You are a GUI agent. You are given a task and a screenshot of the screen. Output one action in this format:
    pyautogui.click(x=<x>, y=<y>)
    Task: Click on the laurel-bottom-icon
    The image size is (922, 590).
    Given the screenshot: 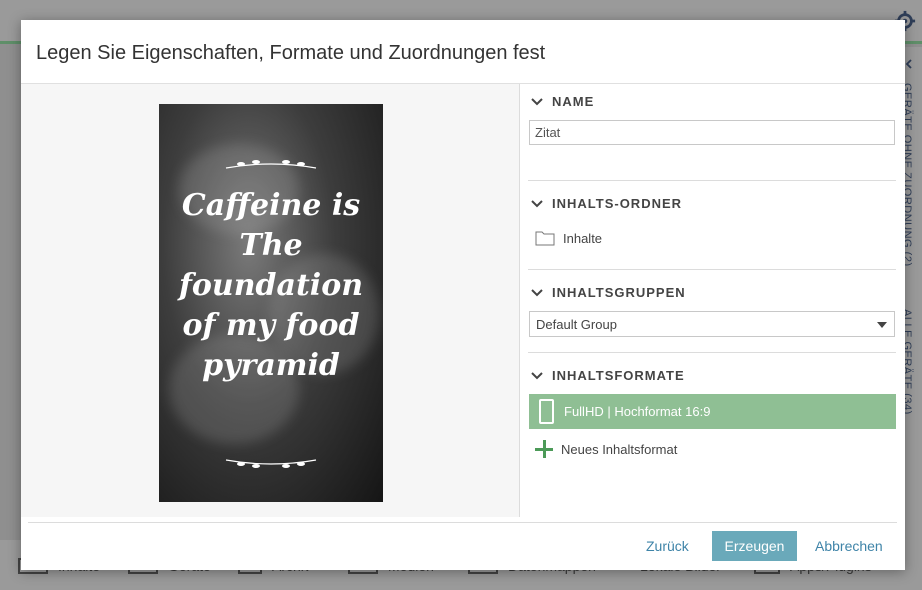 What is the action you would take?
    pyautogui.click(x=271, y=463)
    